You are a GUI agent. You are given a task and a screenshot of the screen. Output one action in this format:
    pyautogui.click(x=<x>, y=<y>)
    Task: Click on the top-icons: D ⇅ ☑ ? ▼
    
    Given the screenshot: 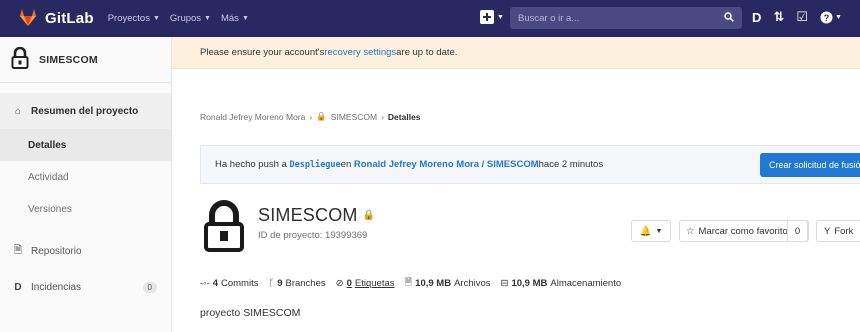 What is the action you would take?
    pyautogui.click(x=797, y=17)
    